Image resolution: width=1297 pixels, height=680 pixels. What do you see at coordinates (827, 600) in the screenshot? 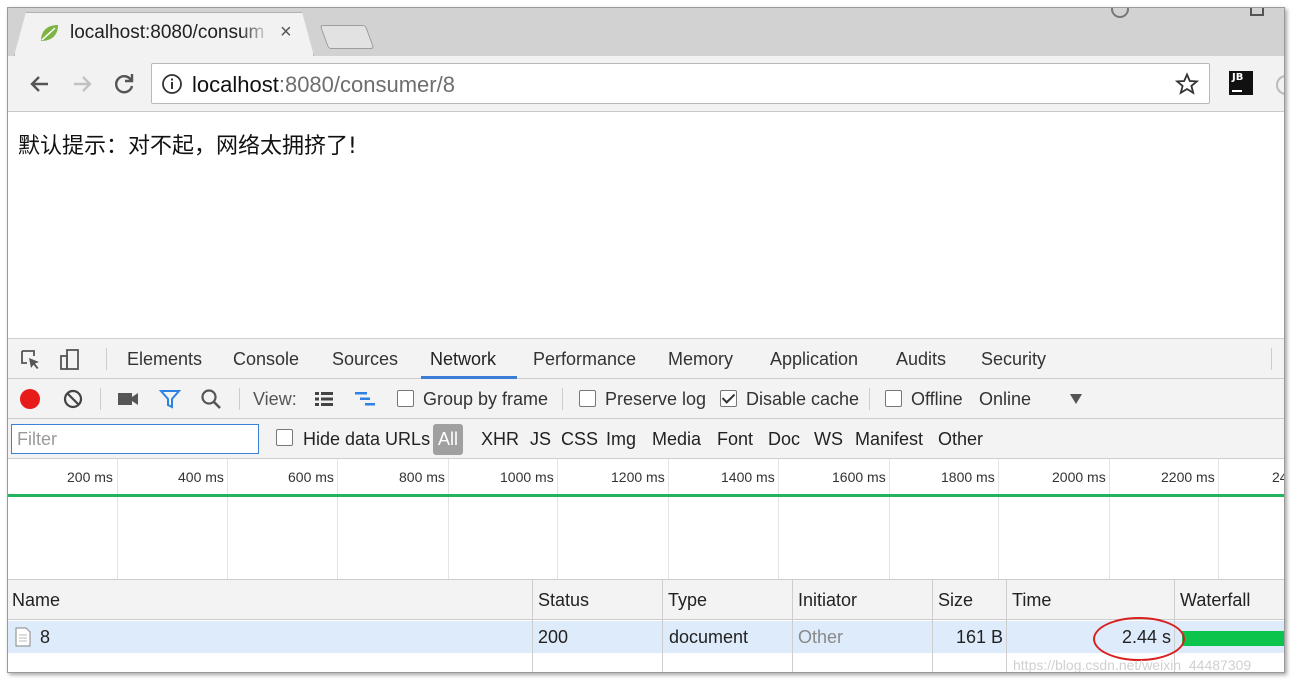
I see `column-initiator: Initiator` at bounding box center [827, 600].